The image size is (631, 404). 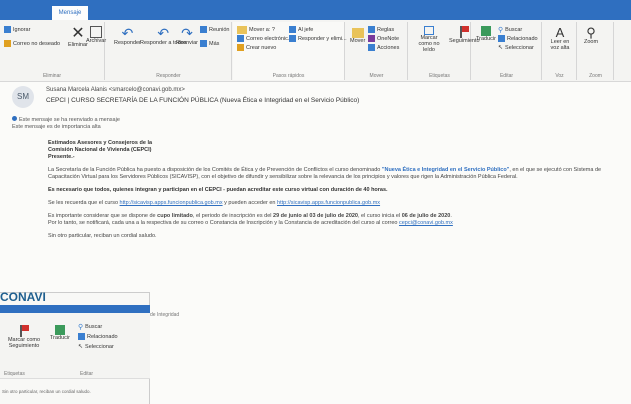 What do you see at coordinates (37, 43) in the screenshot?
I see `junk-label: Correo no deseado` at bounding box center [37, 43].